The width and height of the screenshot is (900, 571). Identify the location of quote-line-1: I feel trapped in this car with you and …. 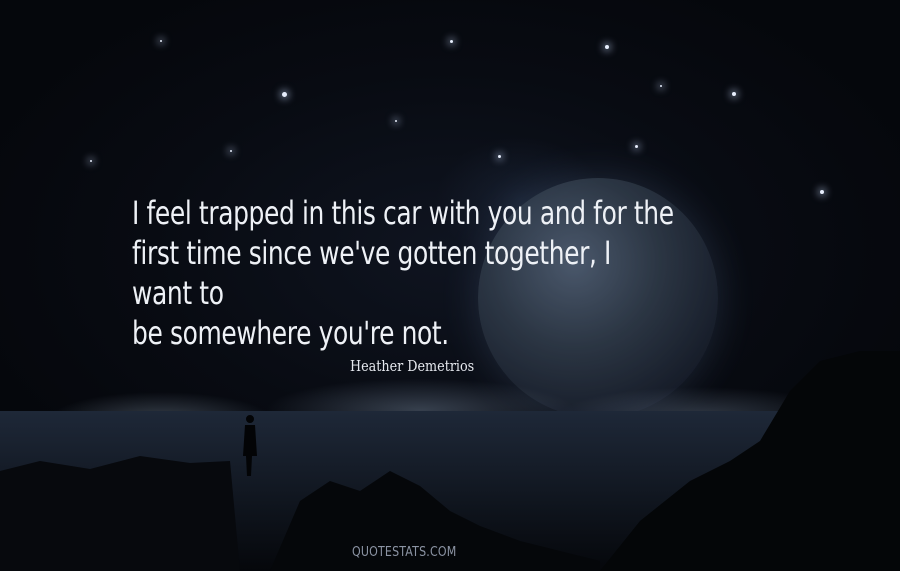
(403, 213).